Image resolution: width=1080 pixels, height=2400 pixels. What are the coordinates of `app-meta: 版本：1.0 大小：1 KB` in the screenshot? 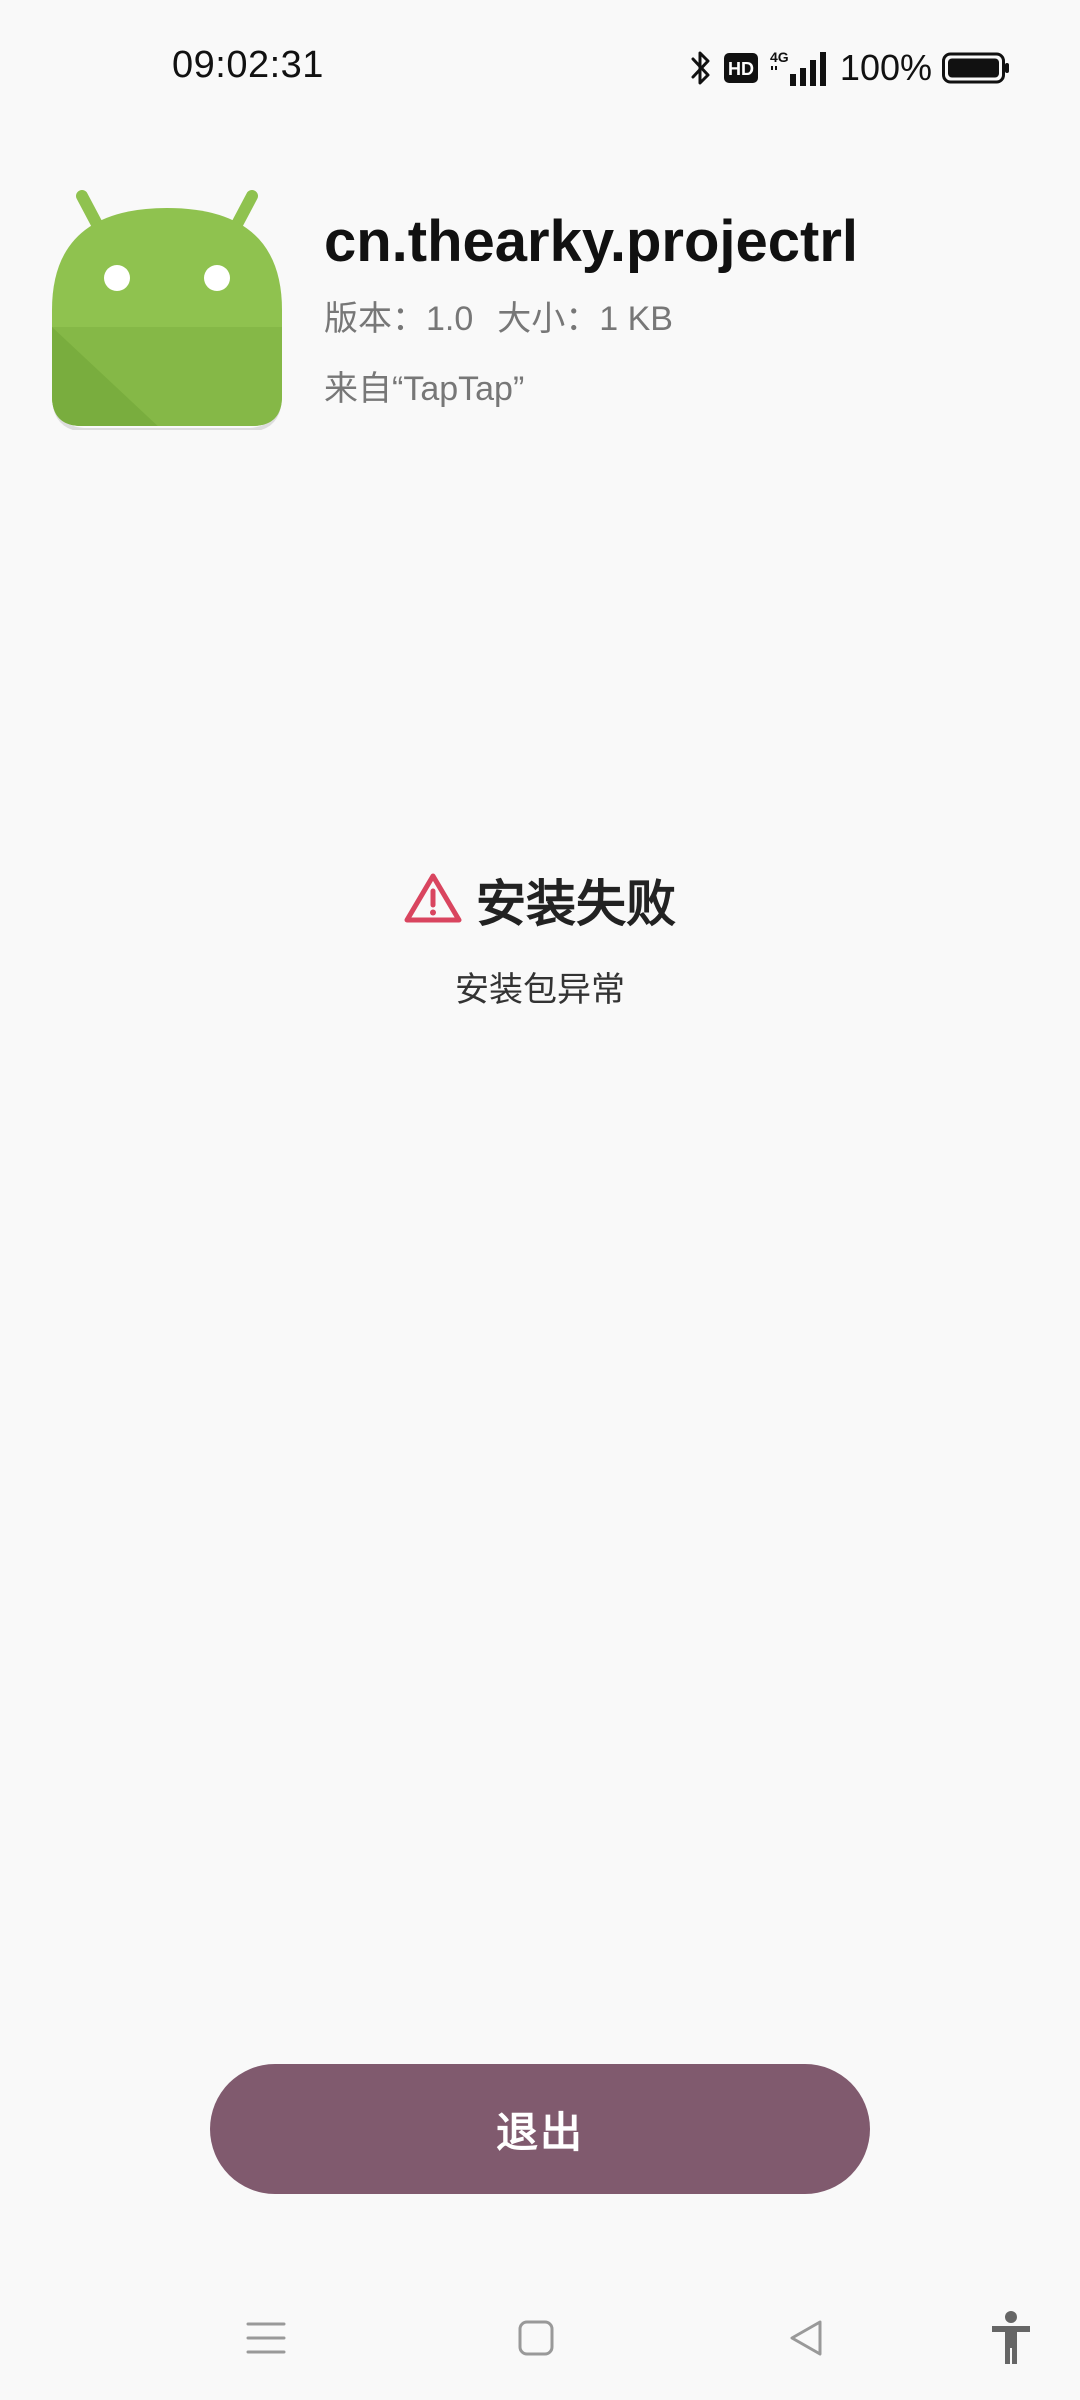 It's located at (591, 319).